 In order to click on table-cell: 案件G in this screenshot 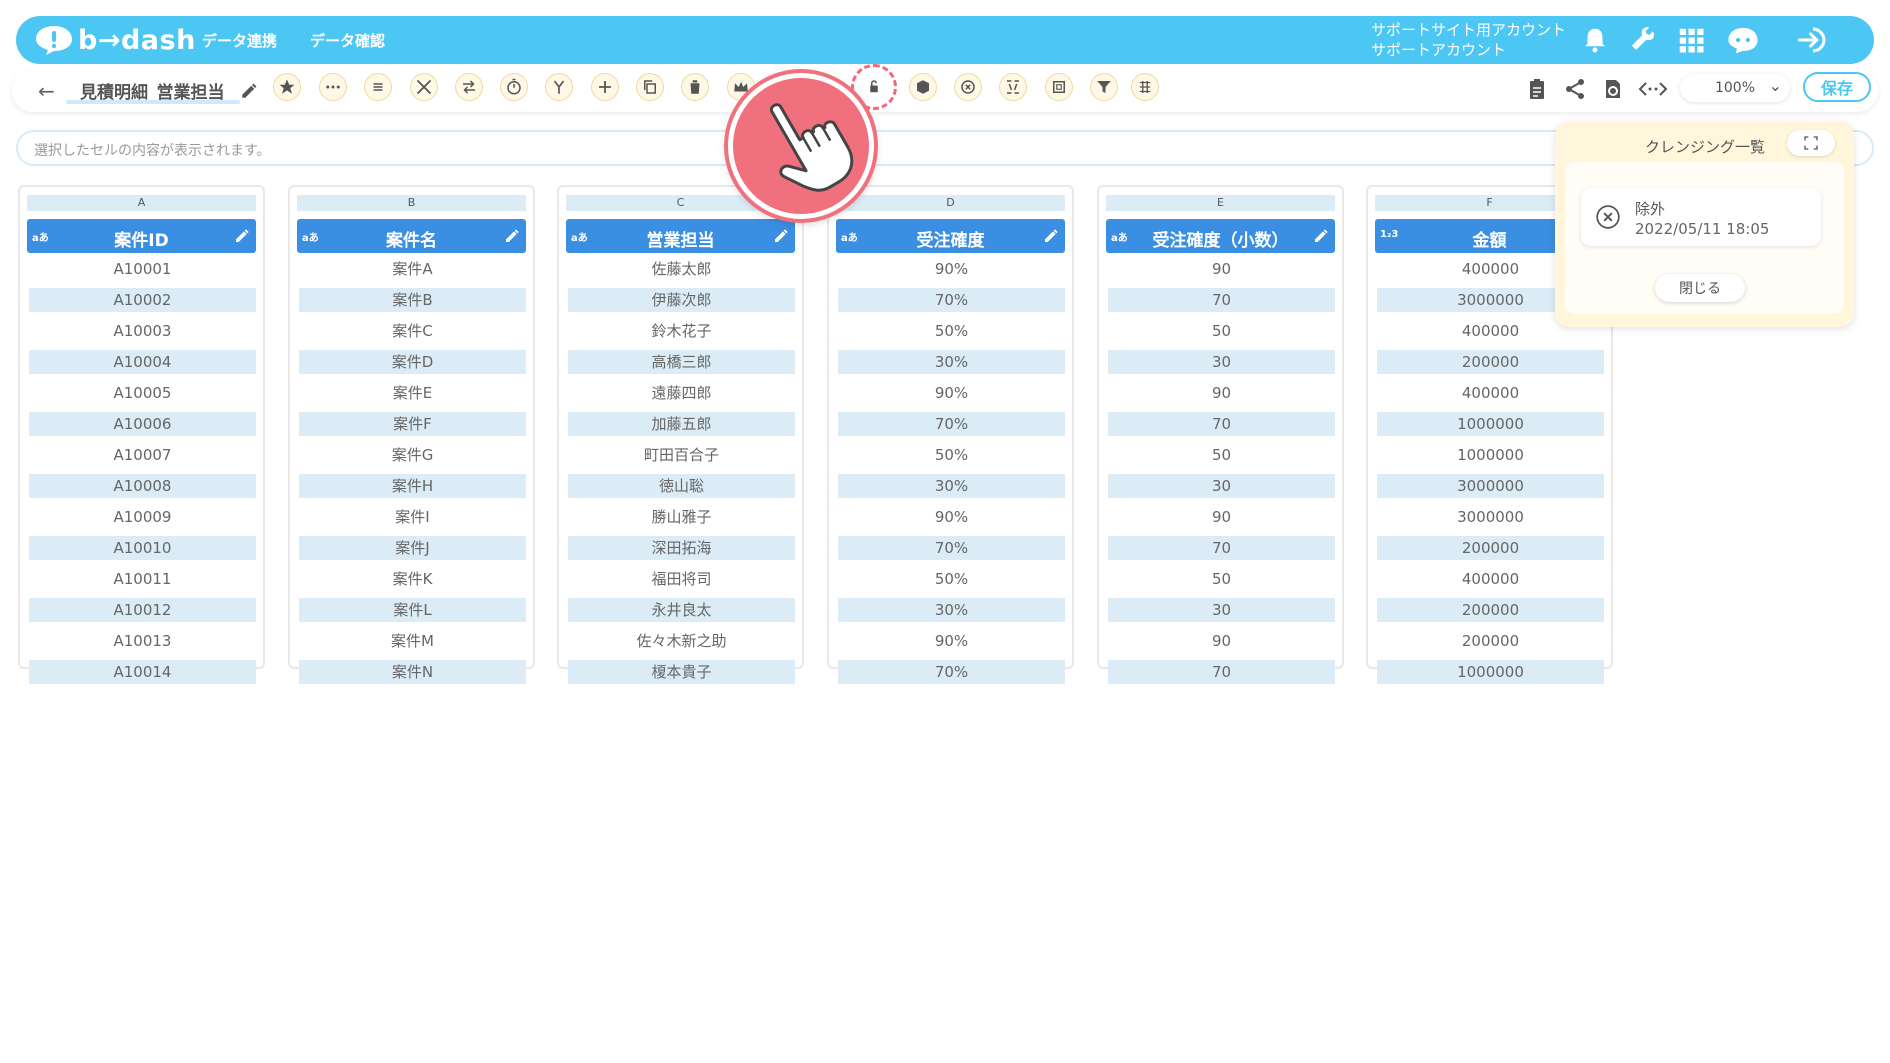, I will do `click(412, 455)`.